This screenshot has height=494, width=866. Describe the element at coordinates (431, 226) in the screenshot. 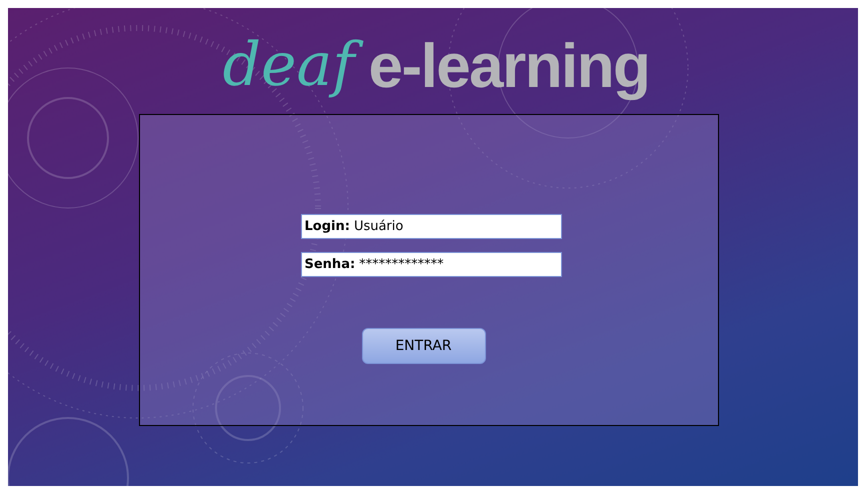

I see `login-field: Login: Usuário` at that location.